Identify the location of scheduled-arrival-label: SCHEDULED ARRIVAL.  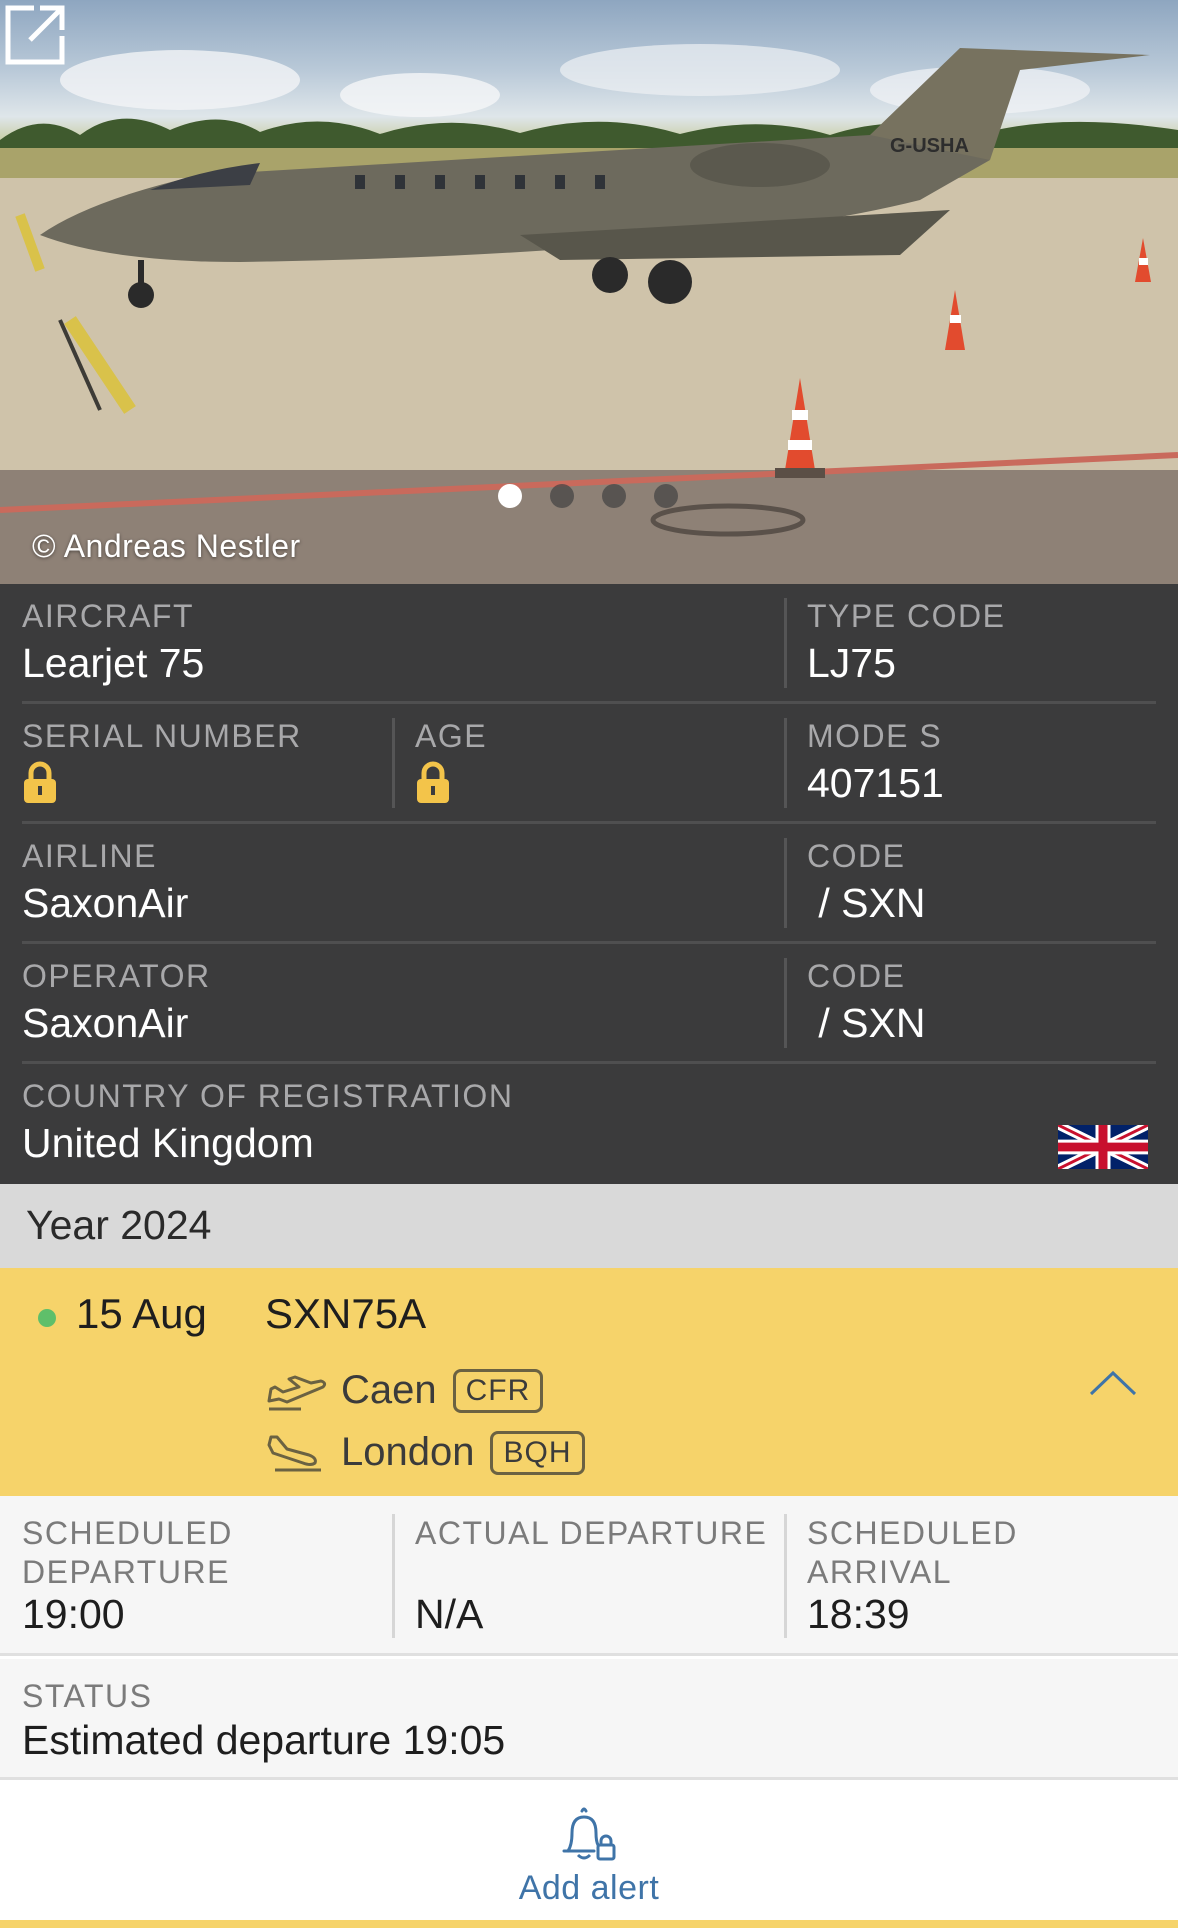
(912, 1552).